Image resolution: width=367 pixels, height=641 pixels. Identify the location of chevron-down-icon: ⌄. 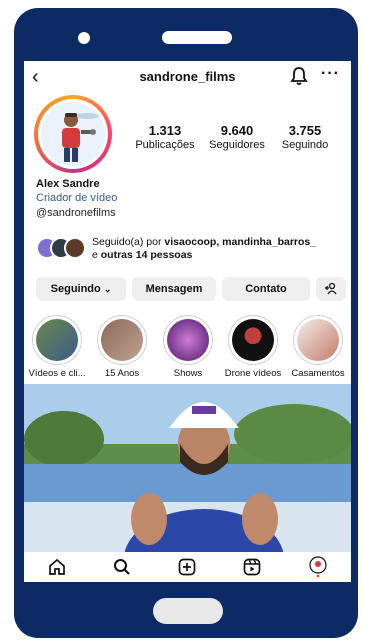
(107, 289).